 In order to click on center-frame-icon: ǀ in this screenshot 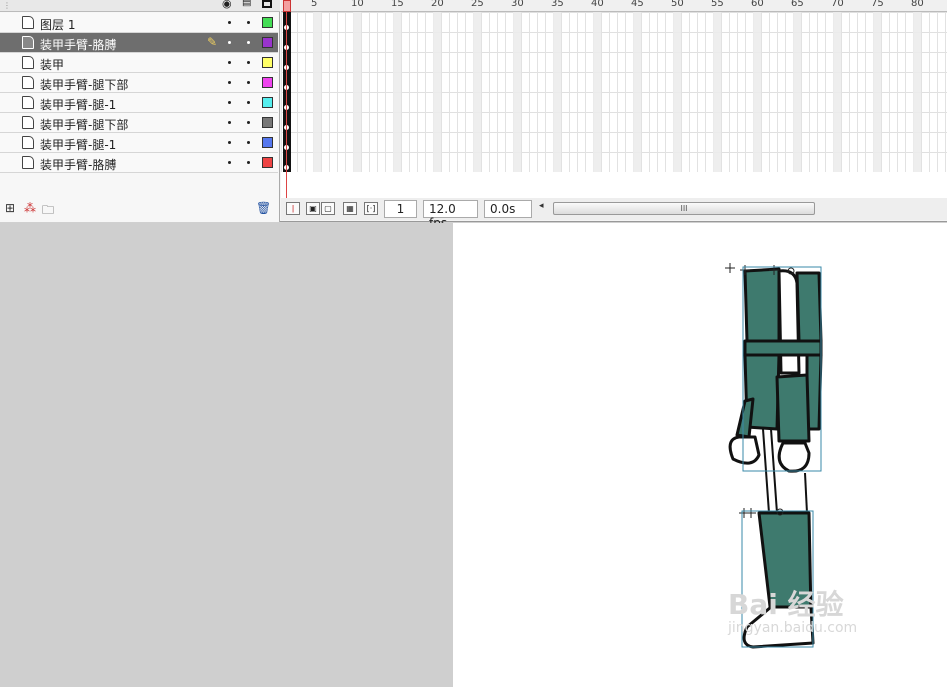, I will do `click(293, 208)`.